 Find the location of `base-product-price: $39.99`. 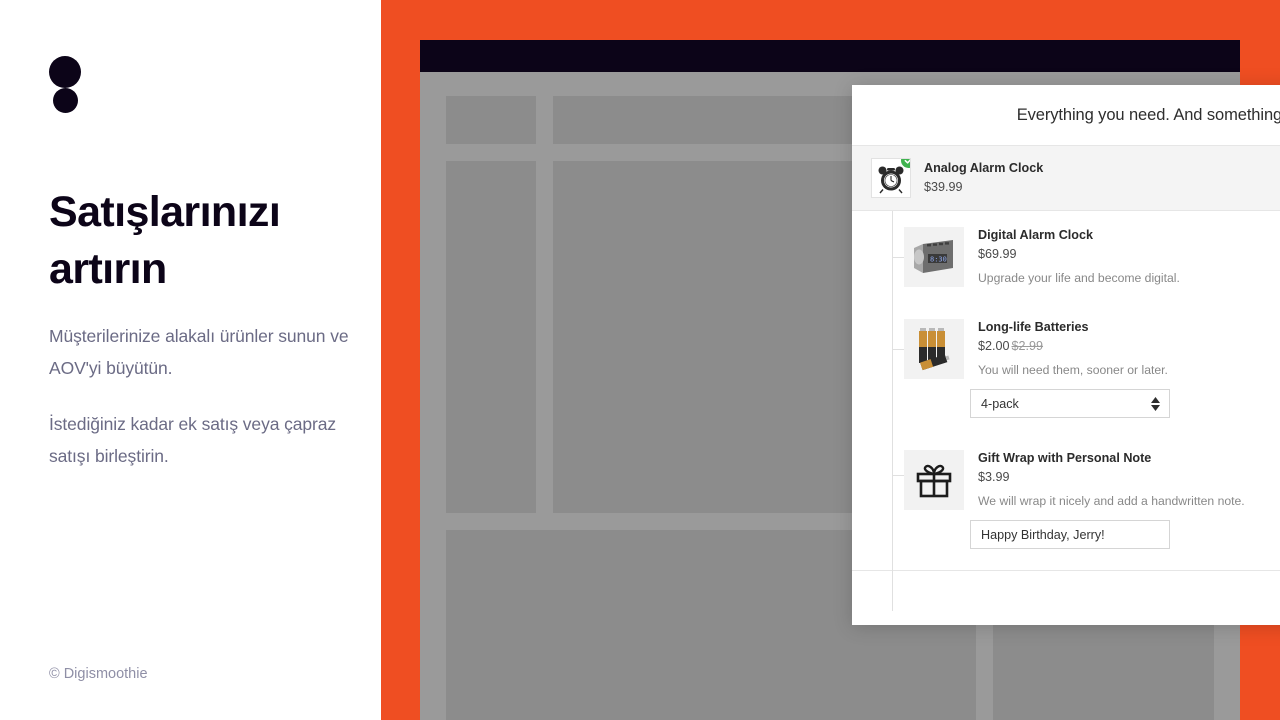

base-product-price: $39.99 is located at coordinates (943, 187).